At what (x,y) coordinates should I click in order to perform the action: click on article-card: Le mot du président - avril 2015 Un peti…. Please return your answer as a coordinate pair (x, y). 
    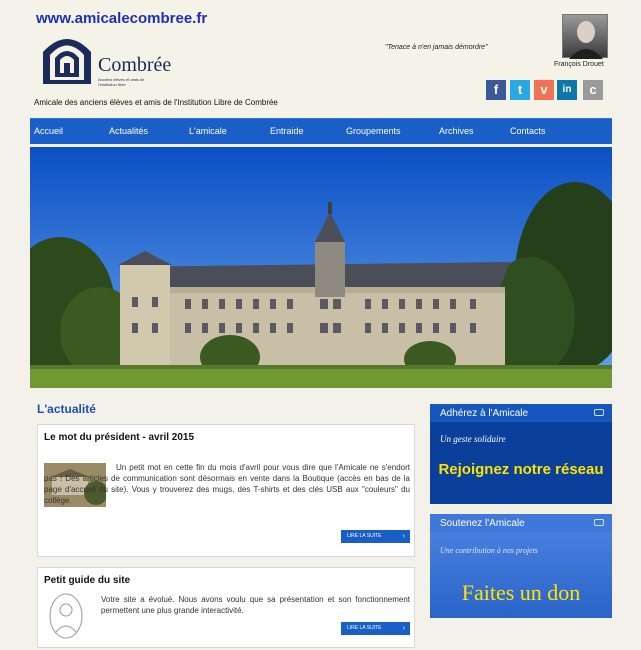
    Looking at the image, I should click on (226, 490).